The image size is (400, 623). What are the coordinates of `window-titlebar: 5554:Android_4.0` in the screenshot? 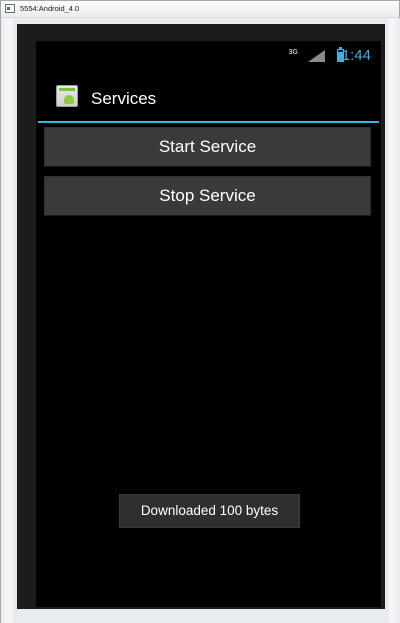 It's located at (200, 9).